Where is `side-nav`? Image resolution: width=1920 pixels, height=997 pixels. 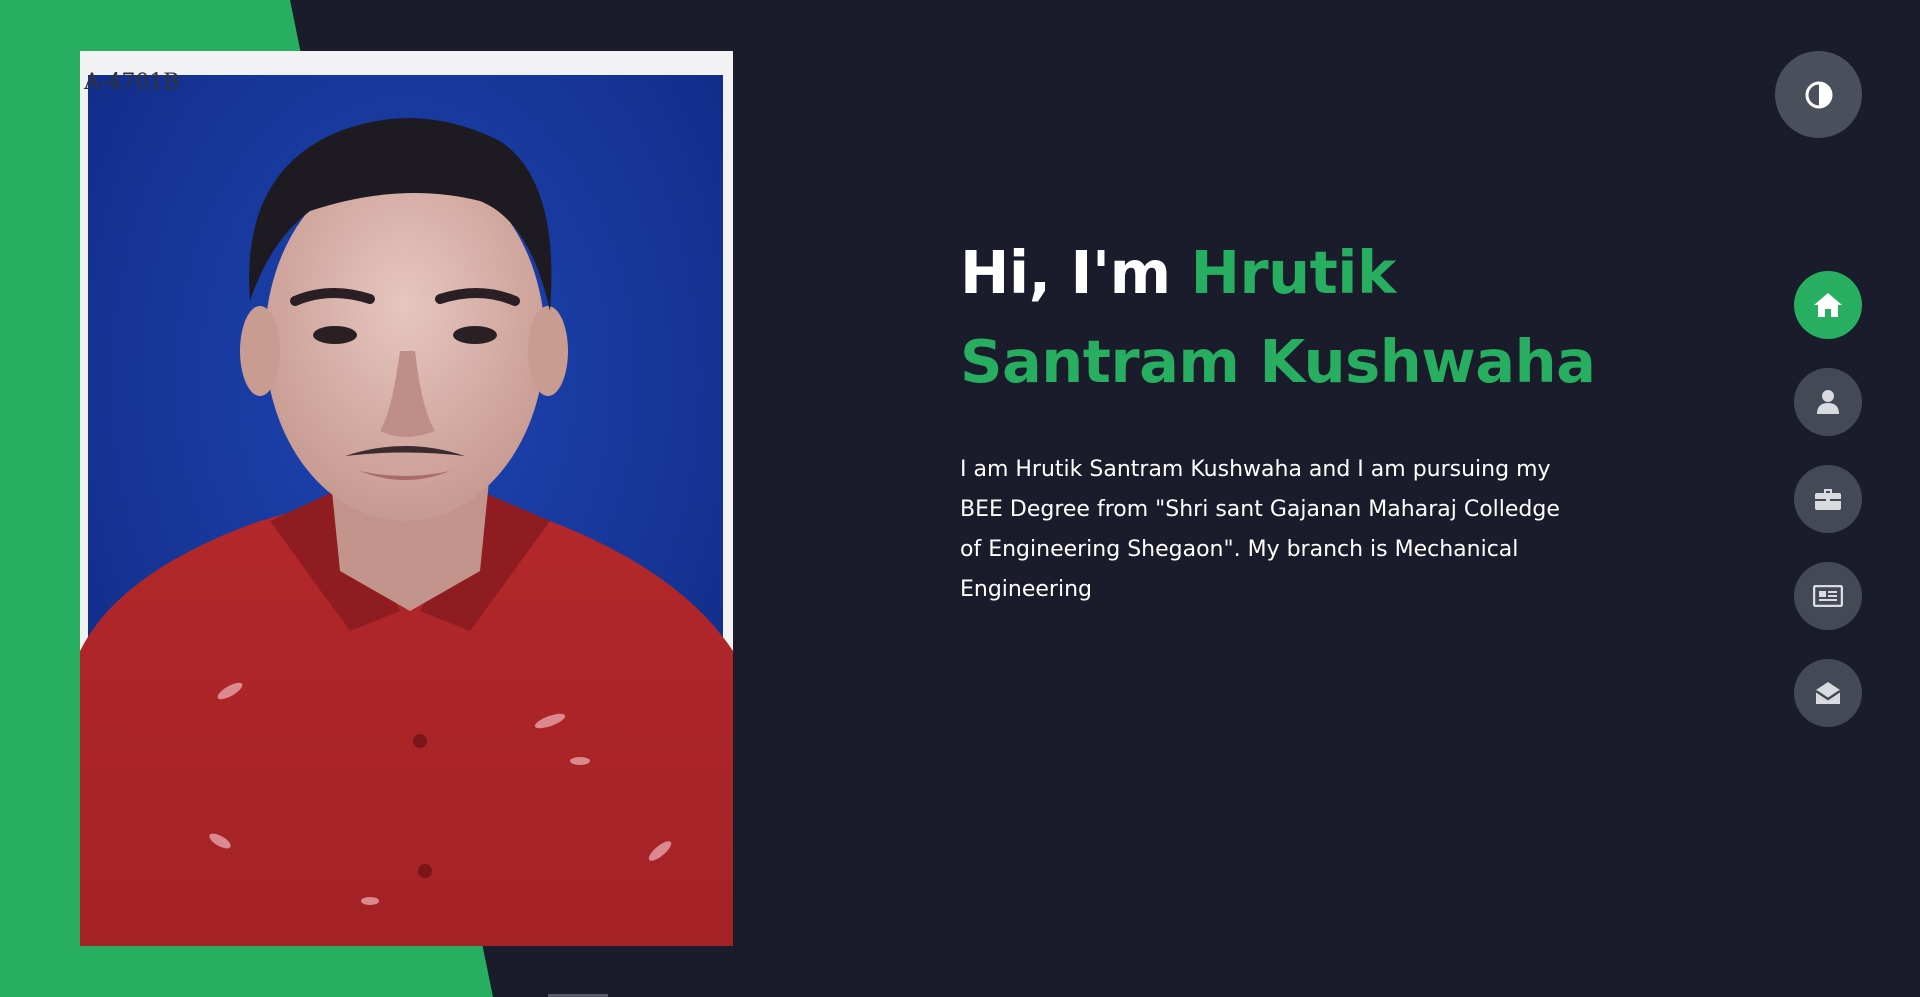
side-nav is located at coordinates (1828, 499).